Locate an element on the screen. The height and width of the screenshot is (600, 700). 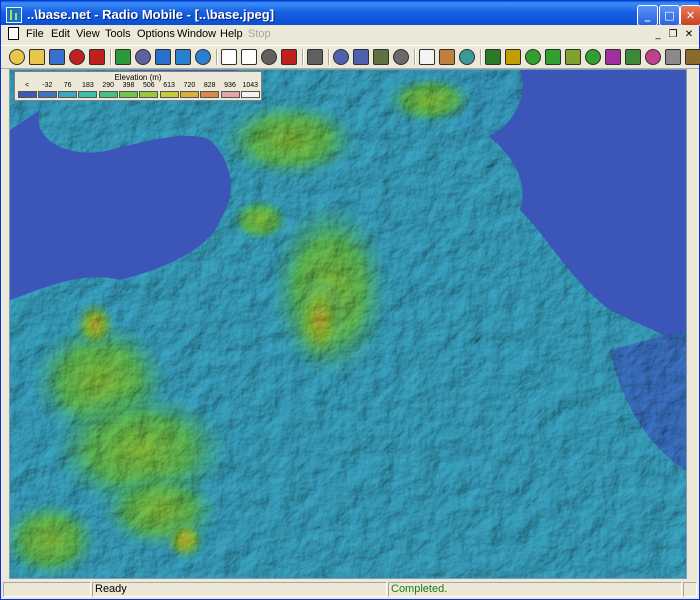
menu-stop: Stop is located at coordinates (259, 34).